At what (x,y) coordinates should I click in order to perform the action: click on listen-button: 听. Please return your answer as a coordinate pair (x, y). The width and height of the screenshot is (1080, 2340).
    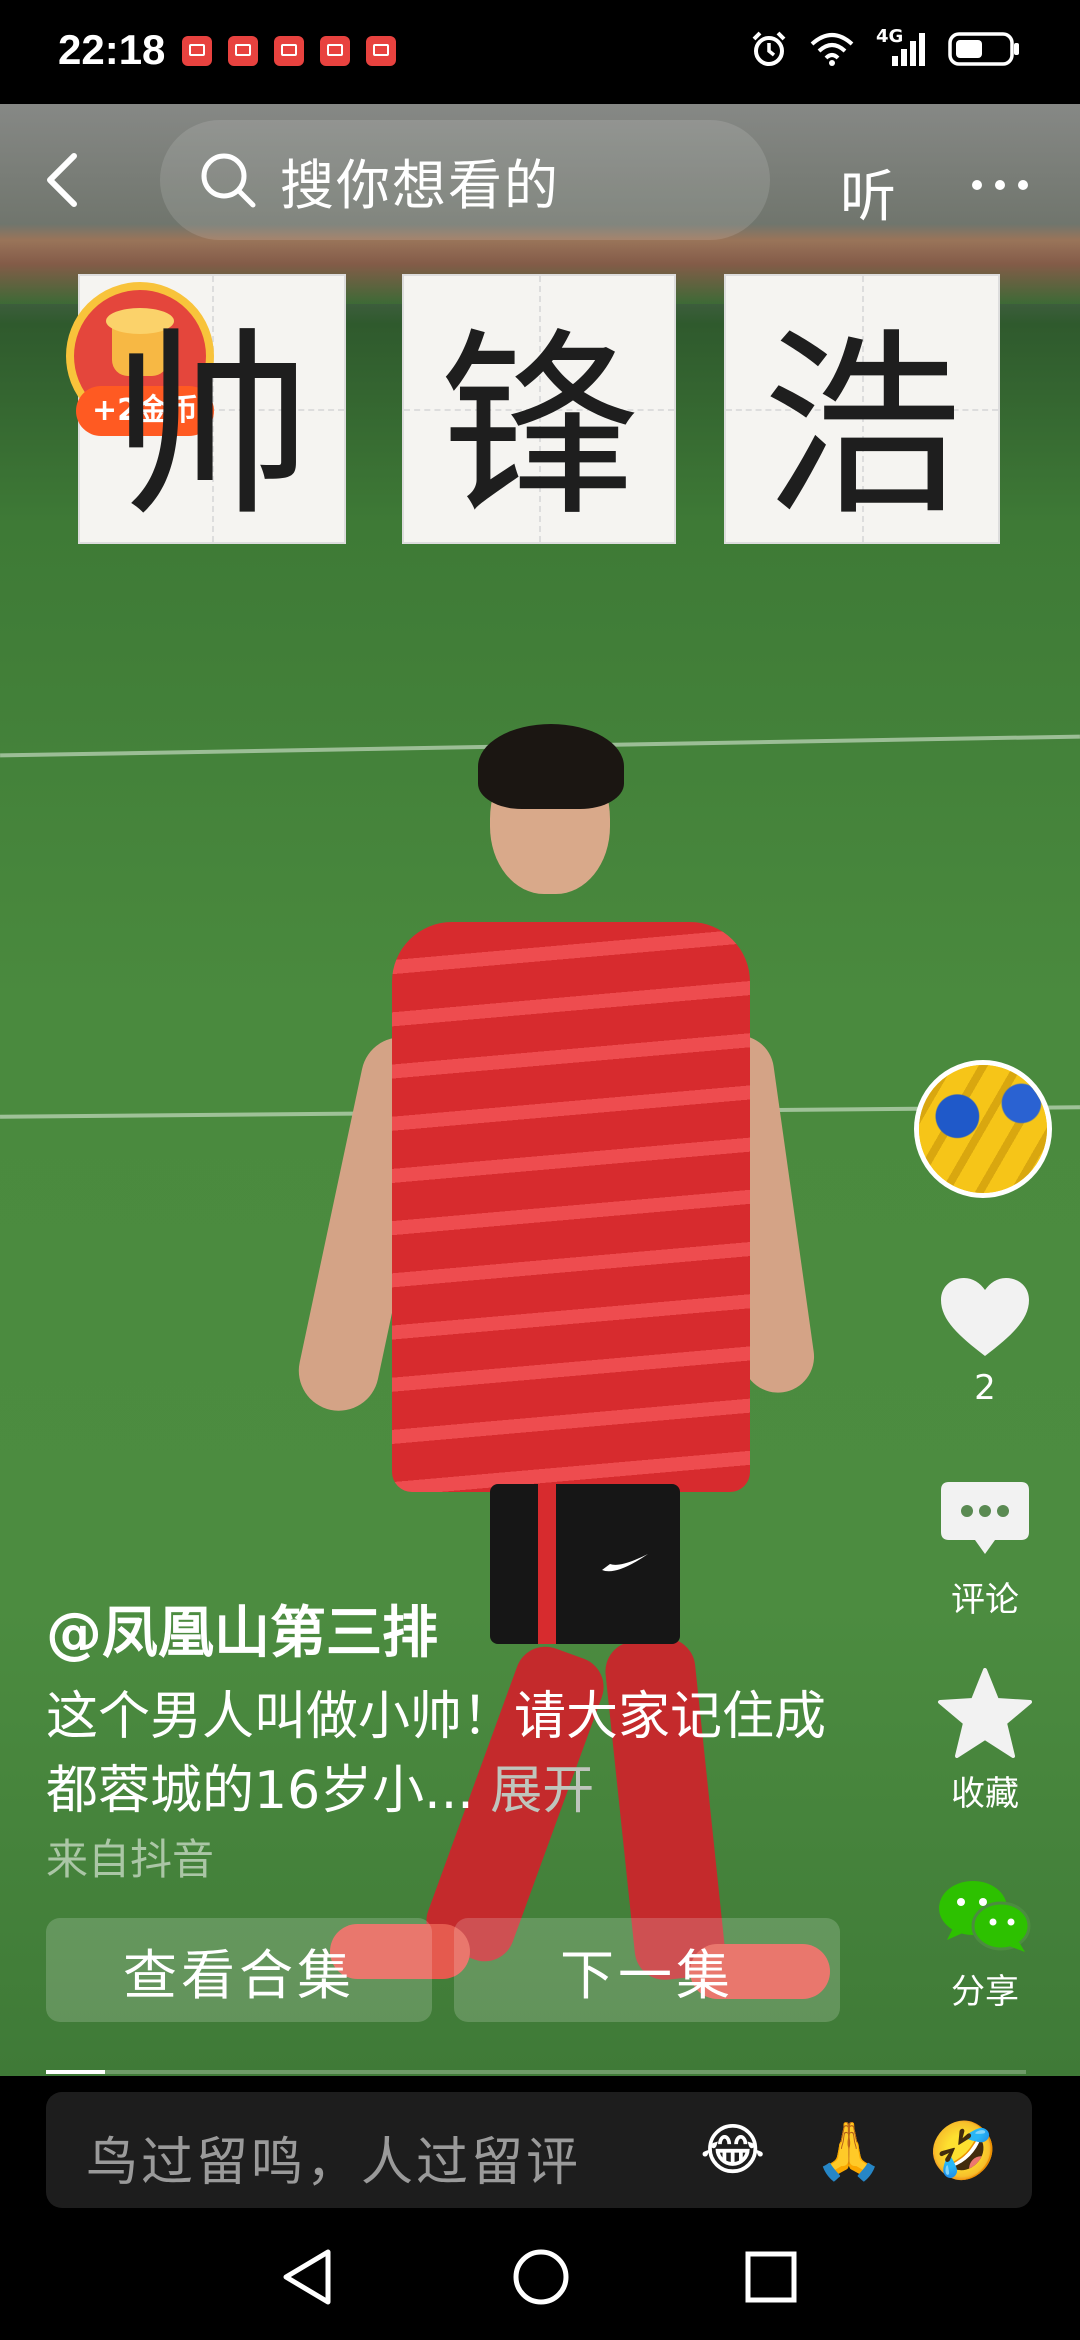
    Looking at the image, I should click on (868, 192).